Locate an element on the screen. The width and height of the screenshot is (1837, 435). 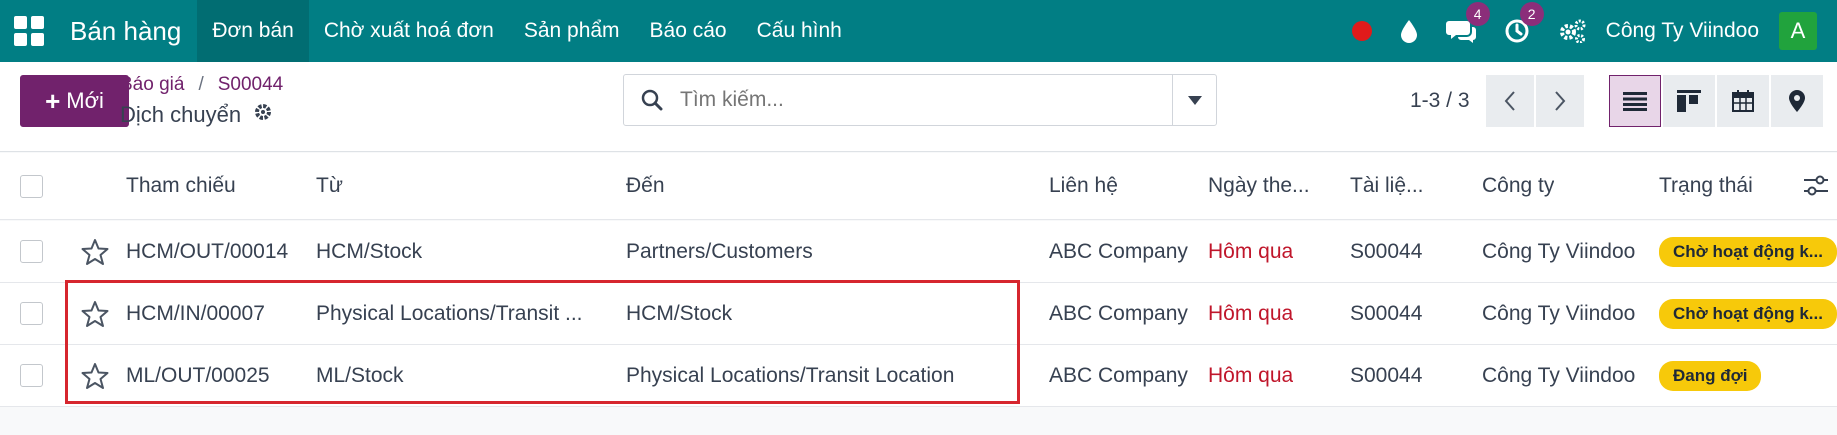
breadcrumb-quotations: Báo giá is located at coordinates (152, 85).